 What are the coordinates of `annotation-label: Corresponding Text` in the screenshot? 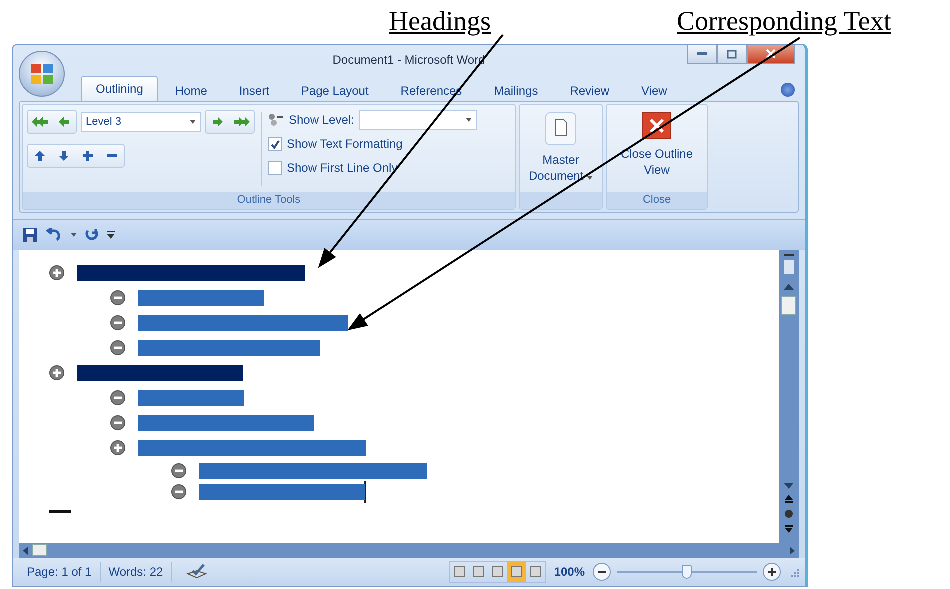 It's located at (784, 21).